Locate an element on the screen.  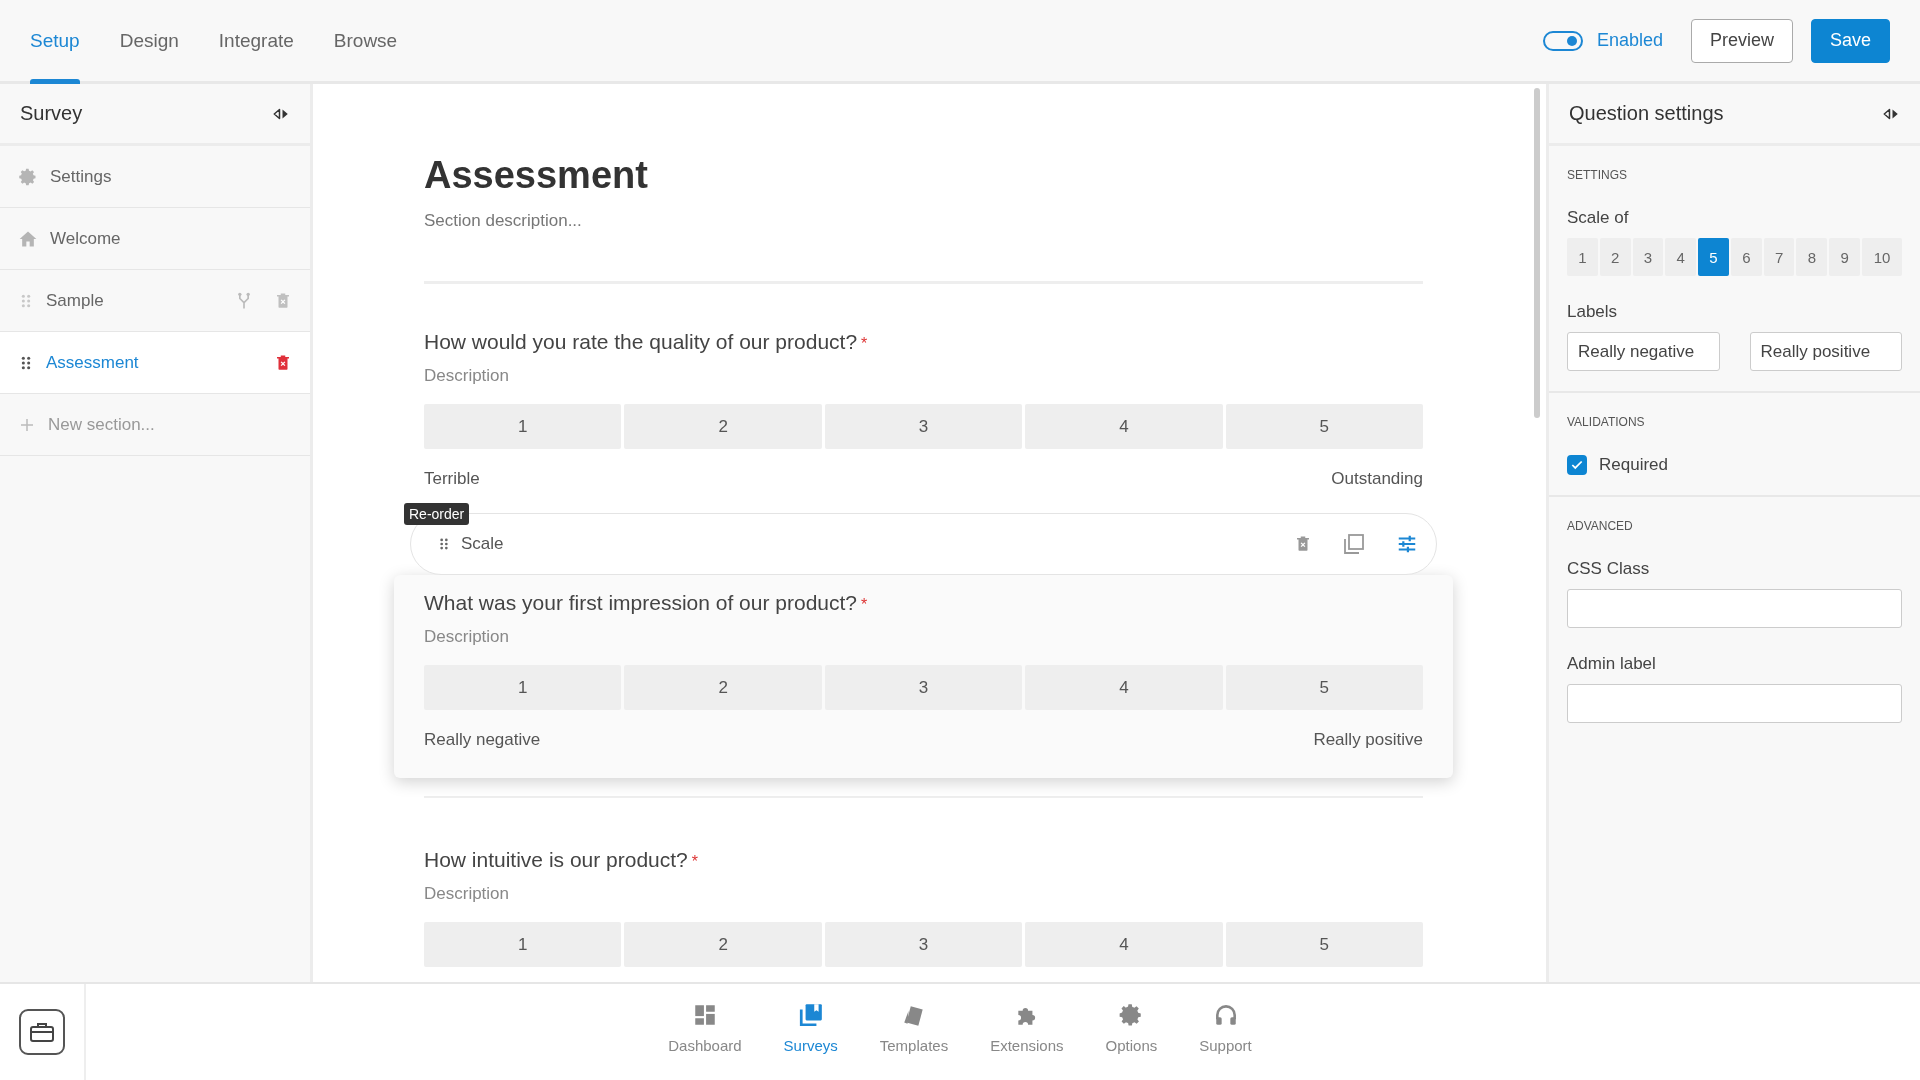
tab: Integrate is located at coordinates (256, 40).